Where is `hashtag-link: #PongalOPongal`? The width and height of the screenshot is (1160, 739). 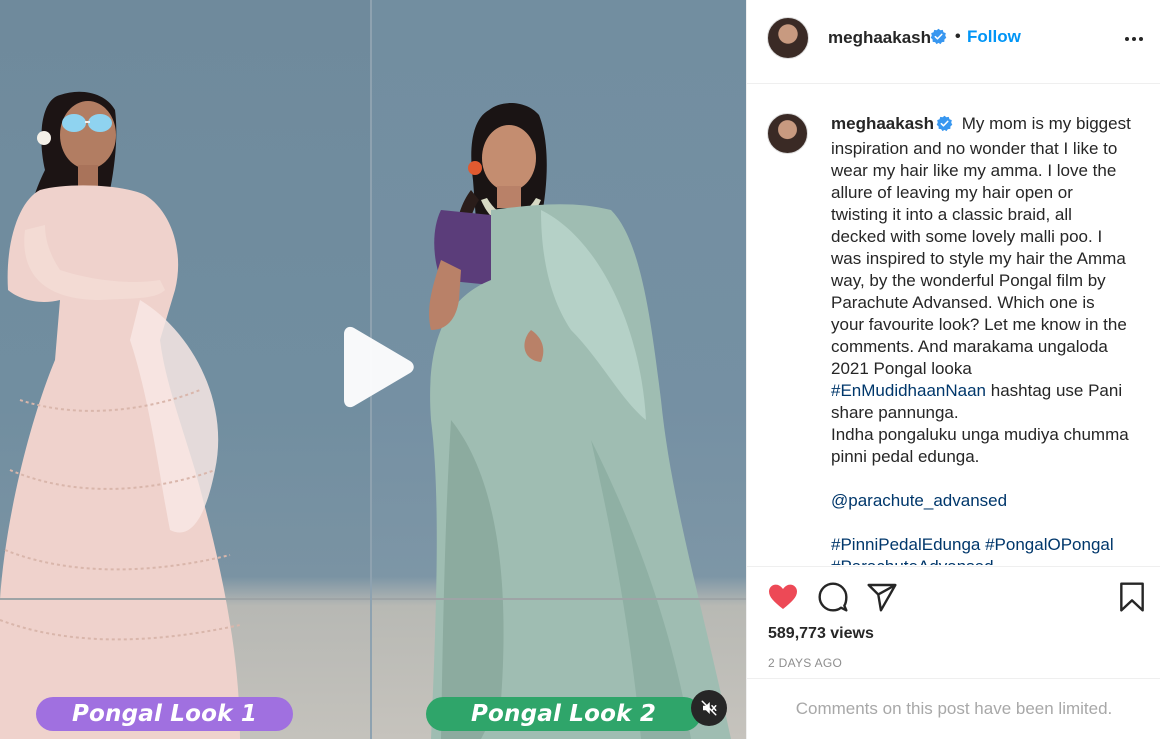 hashtag-link: #PongalOPongal is located at coordinates (1049, 544).